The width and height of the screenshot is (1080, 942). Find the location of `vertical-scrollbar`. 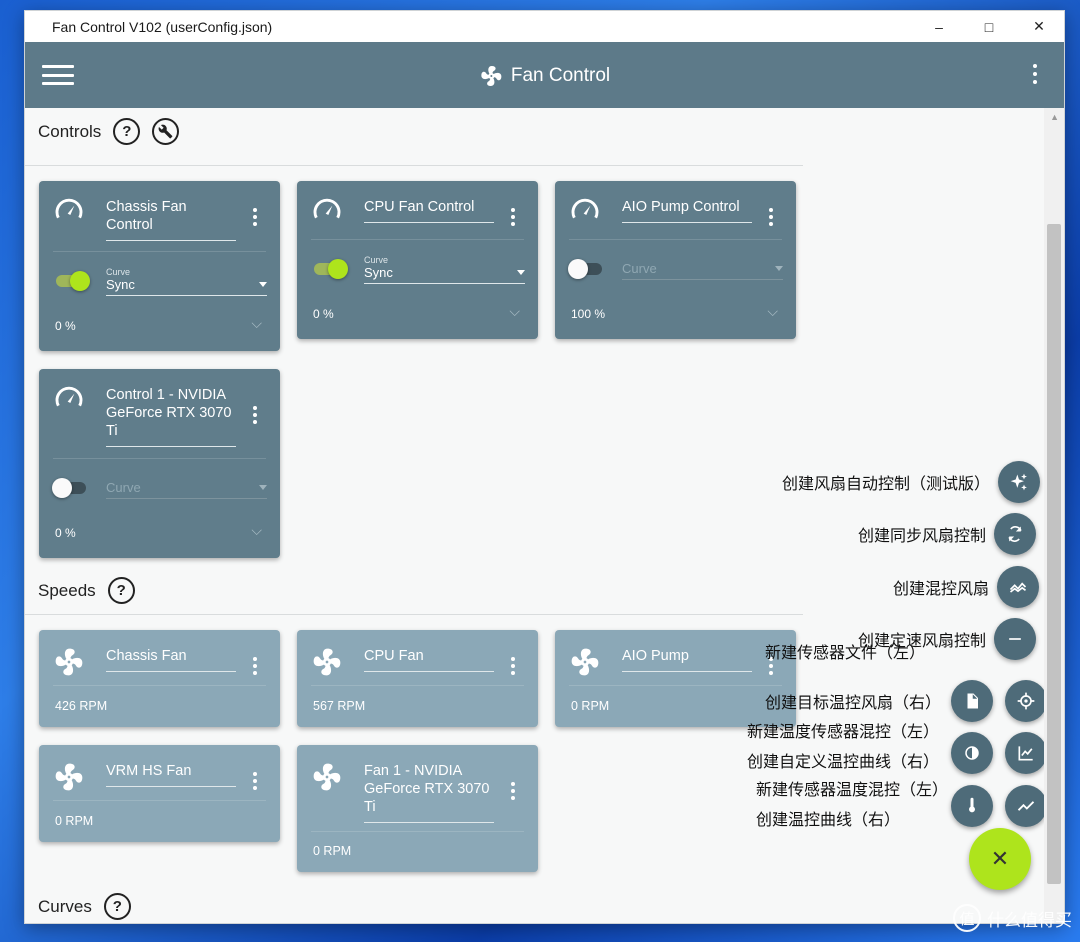

vertical-scrollbar is located at coordinates (1054, 515).